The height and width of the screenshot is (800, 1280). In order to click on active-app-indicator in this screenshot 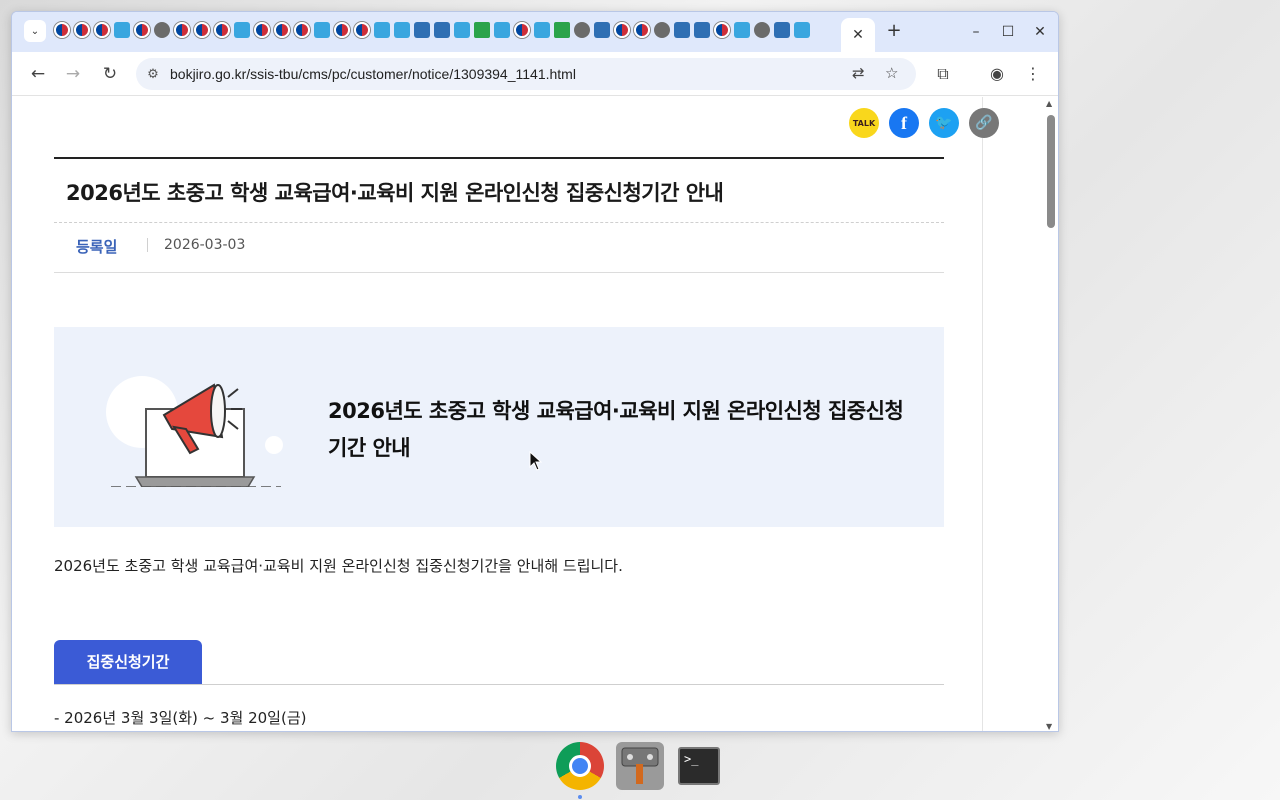, I will do `click(580, 797)`.